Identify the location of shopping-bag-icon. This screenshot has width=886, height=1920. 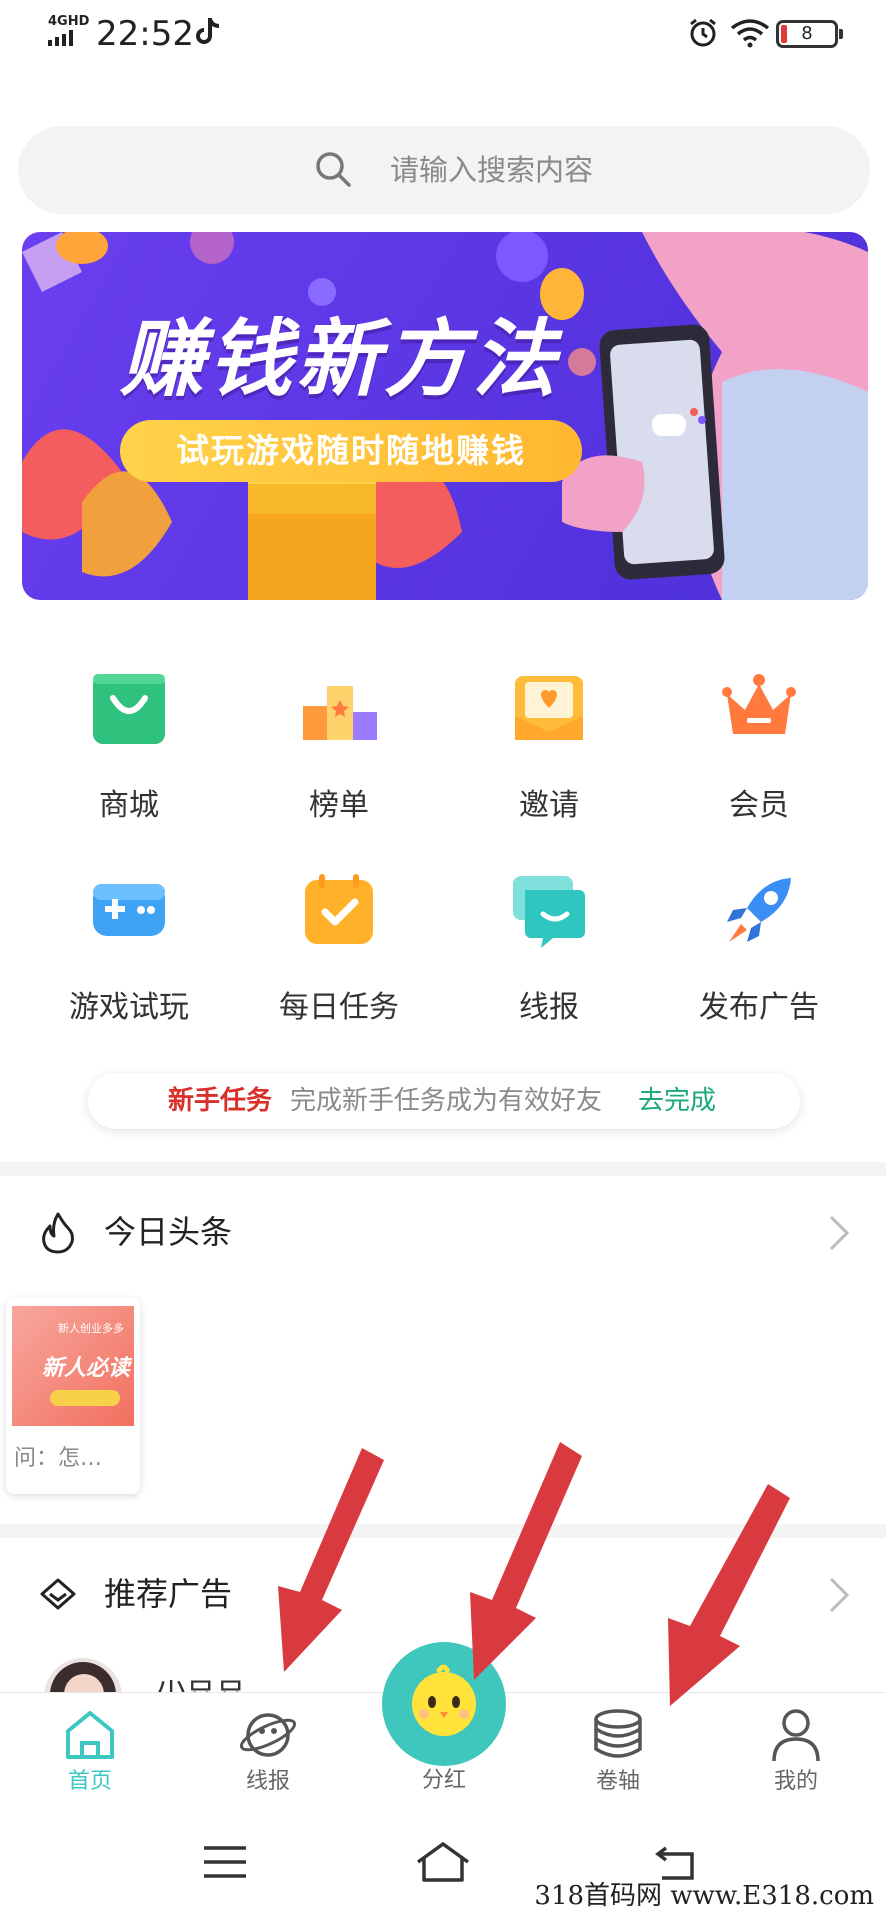
(129, 709).